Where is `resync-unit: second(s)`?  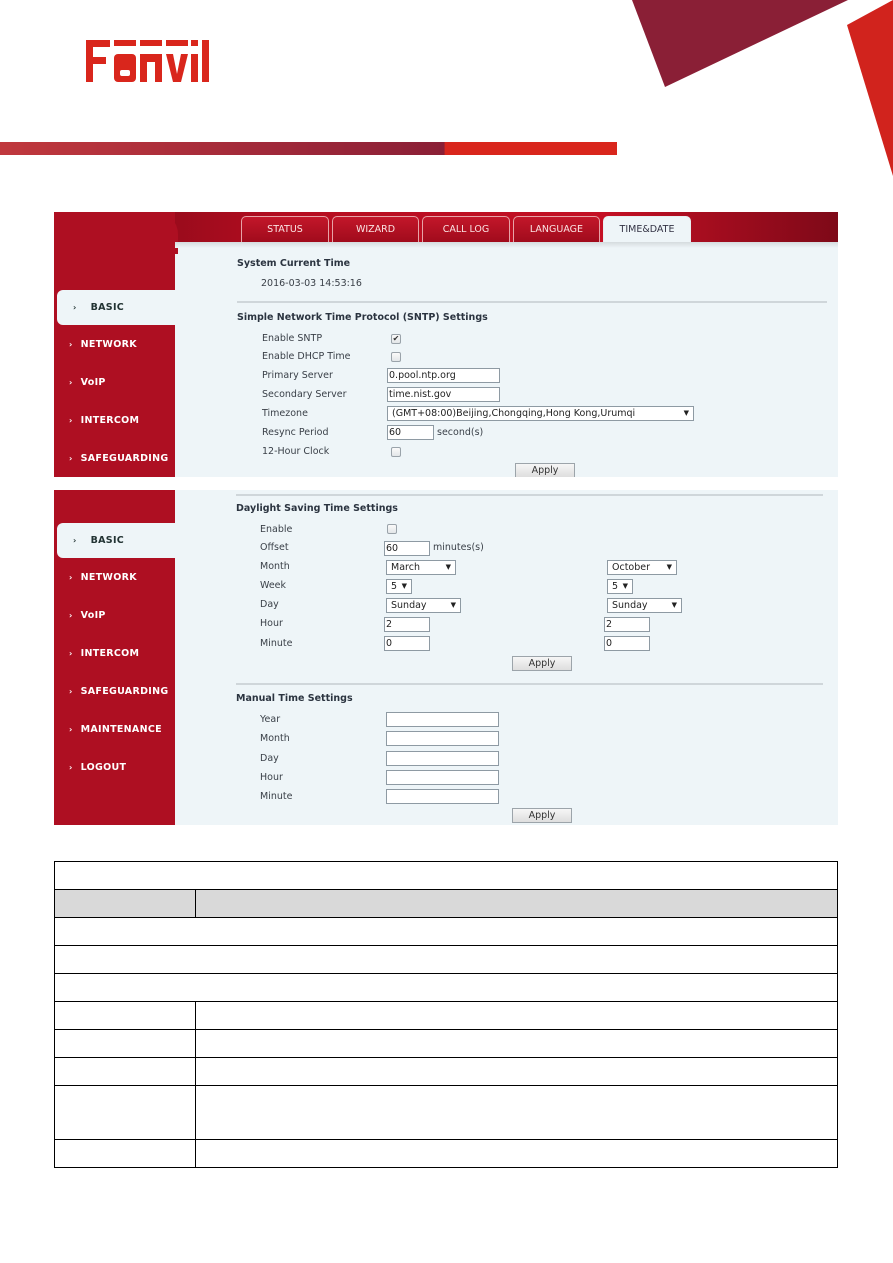
resync-unit: second(s) is located at coordinates (460, 432).